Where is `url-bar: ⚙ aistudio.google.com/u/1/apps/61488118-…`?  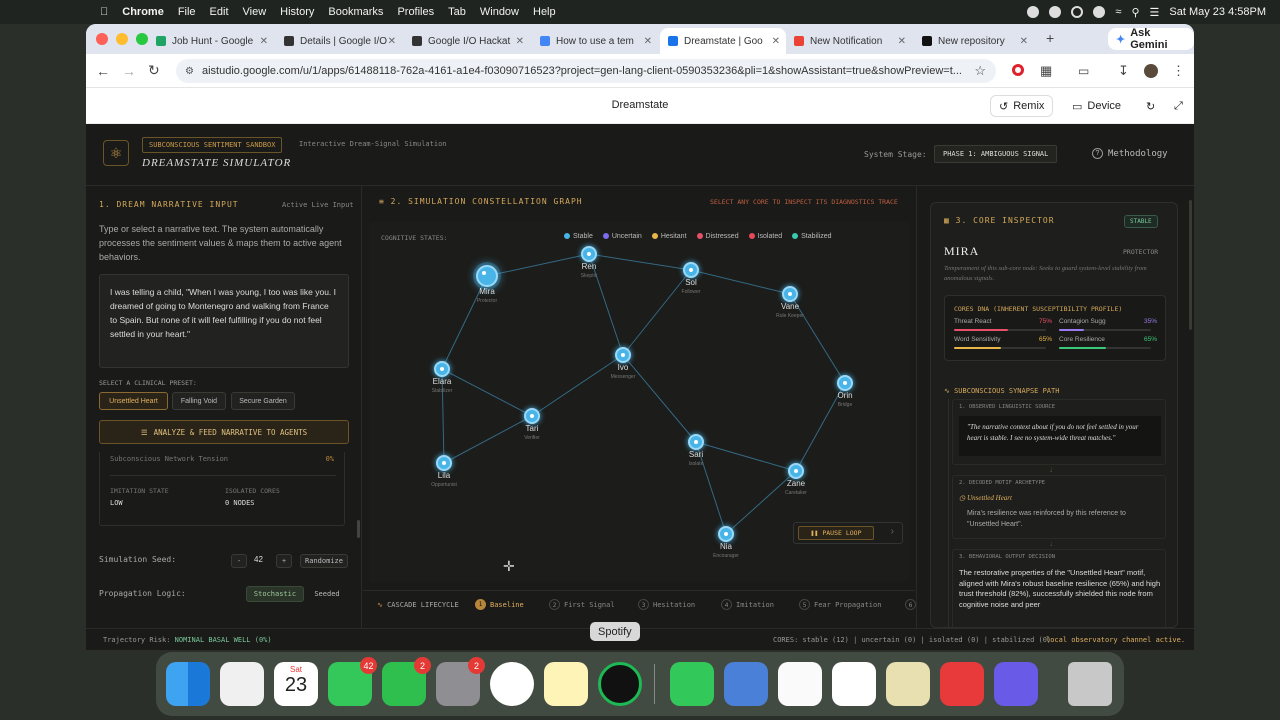 url-bar: ⚙ aistudio.google.com/u/1/apps/61488118-… is located at coordinates (586, 71).